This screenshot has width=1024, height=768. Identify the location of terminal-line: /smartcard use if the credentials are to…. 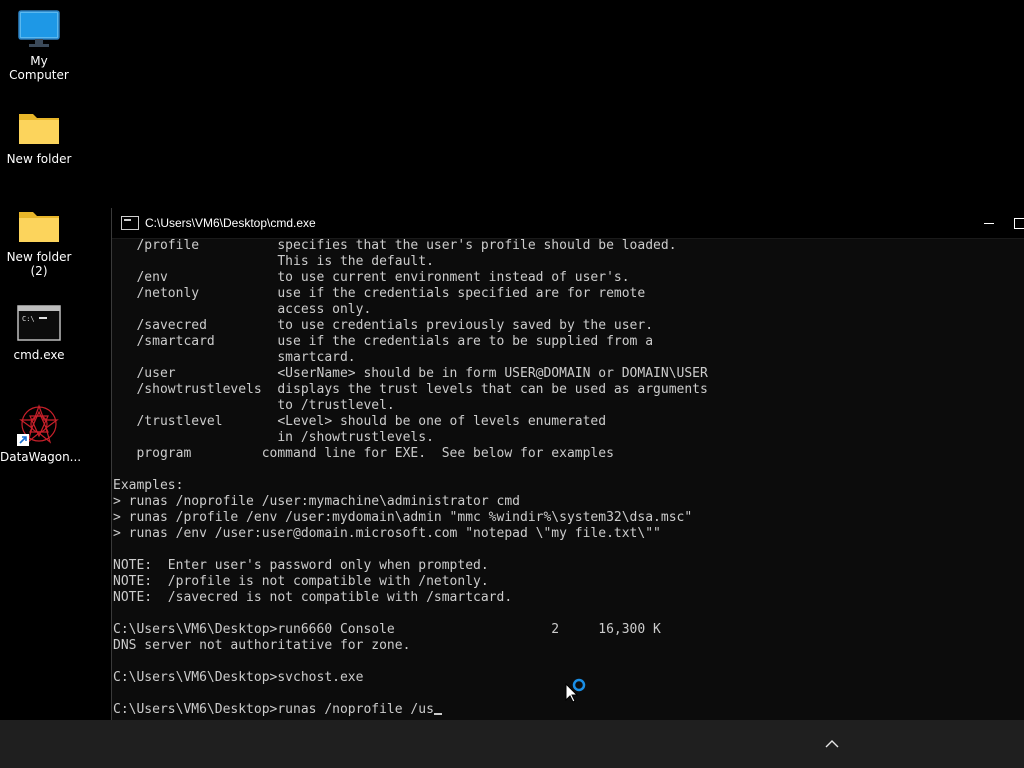
(383, 341).